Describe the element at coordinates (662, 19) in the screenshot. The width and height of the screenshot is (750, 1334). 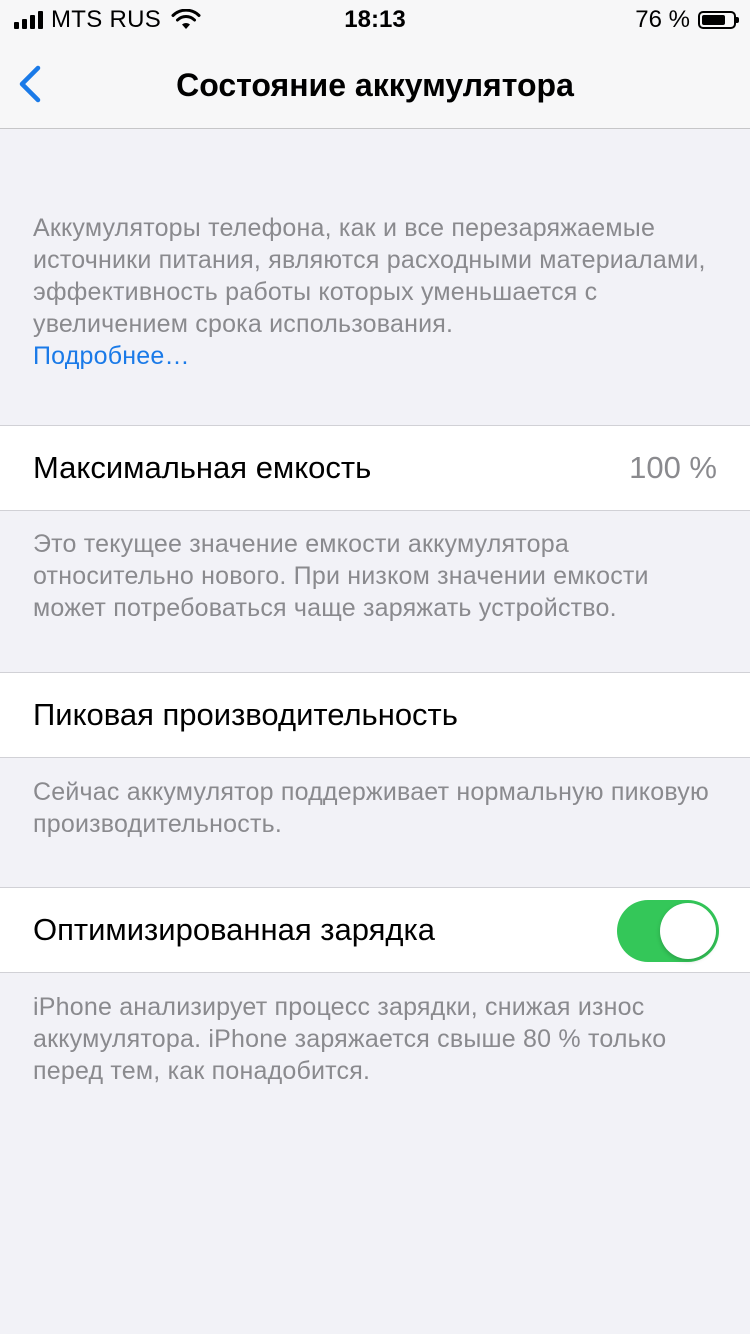
I see `battery-percent: 76 %` at that location.